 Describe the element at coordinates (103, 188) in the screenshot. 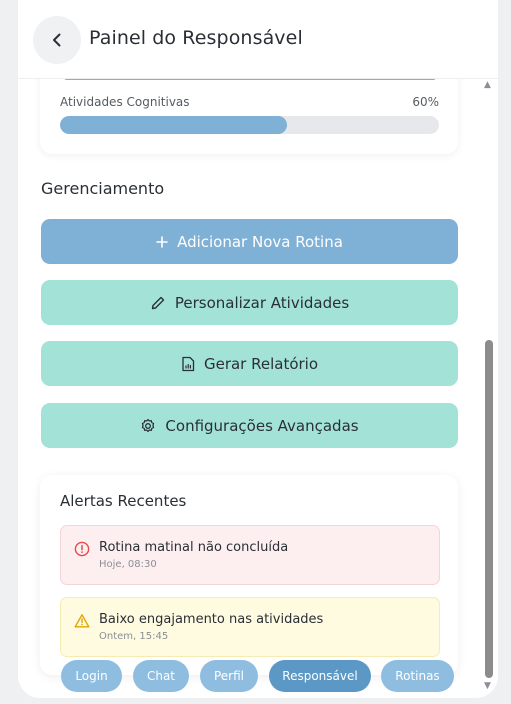

I see `management-title: Gerenciamento` at that location.